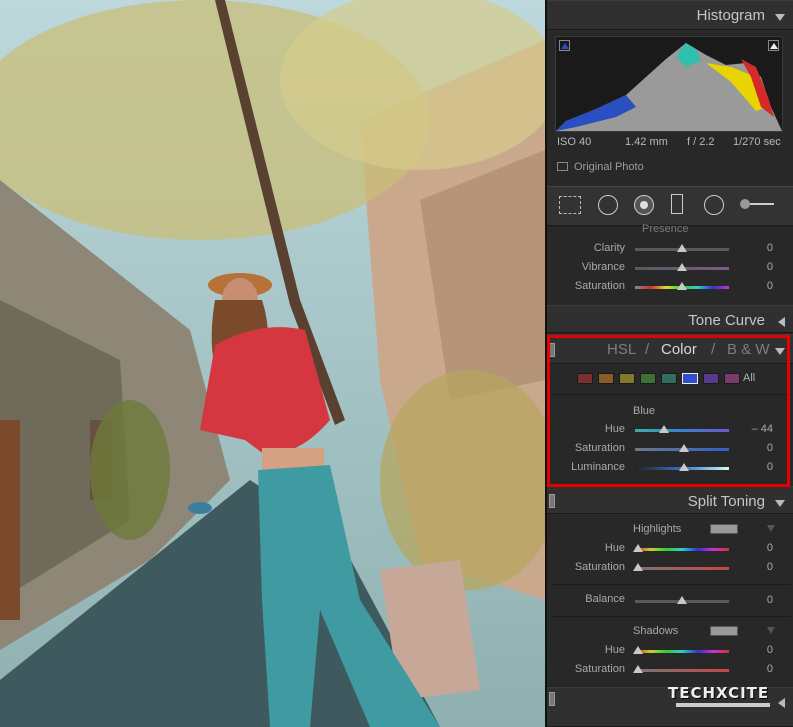  I want to click on presence-title: Presence, so click(665, 229).